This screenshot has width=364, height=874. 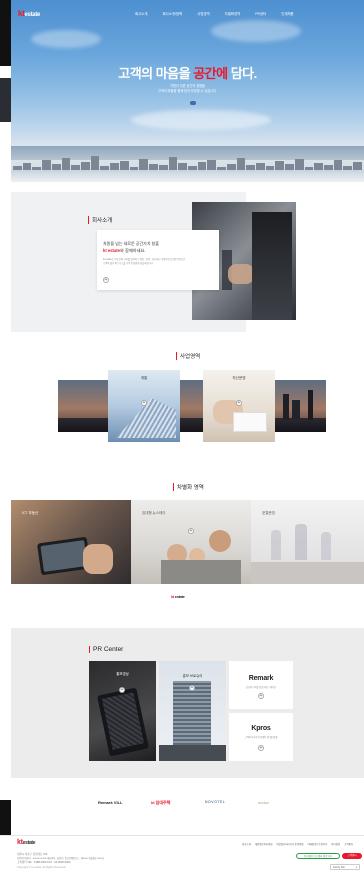 What do you see at coordinates (289, 844) in the screenshot?
I see `footer-link-cctv: 영상정보처리기기 운영방침` at bounding box center [289, 844].